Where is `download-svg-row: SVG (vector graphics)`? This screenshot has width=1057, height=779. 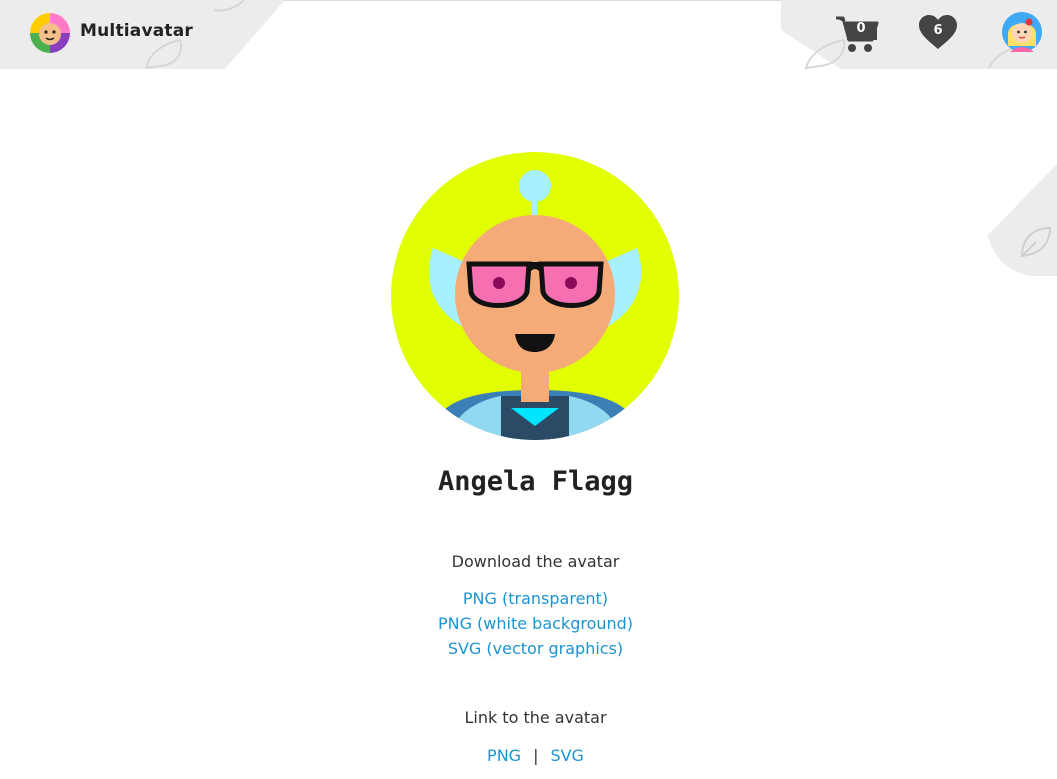 download-svg-row: SVG (vector graphics) is located at coordinates (528, 648).